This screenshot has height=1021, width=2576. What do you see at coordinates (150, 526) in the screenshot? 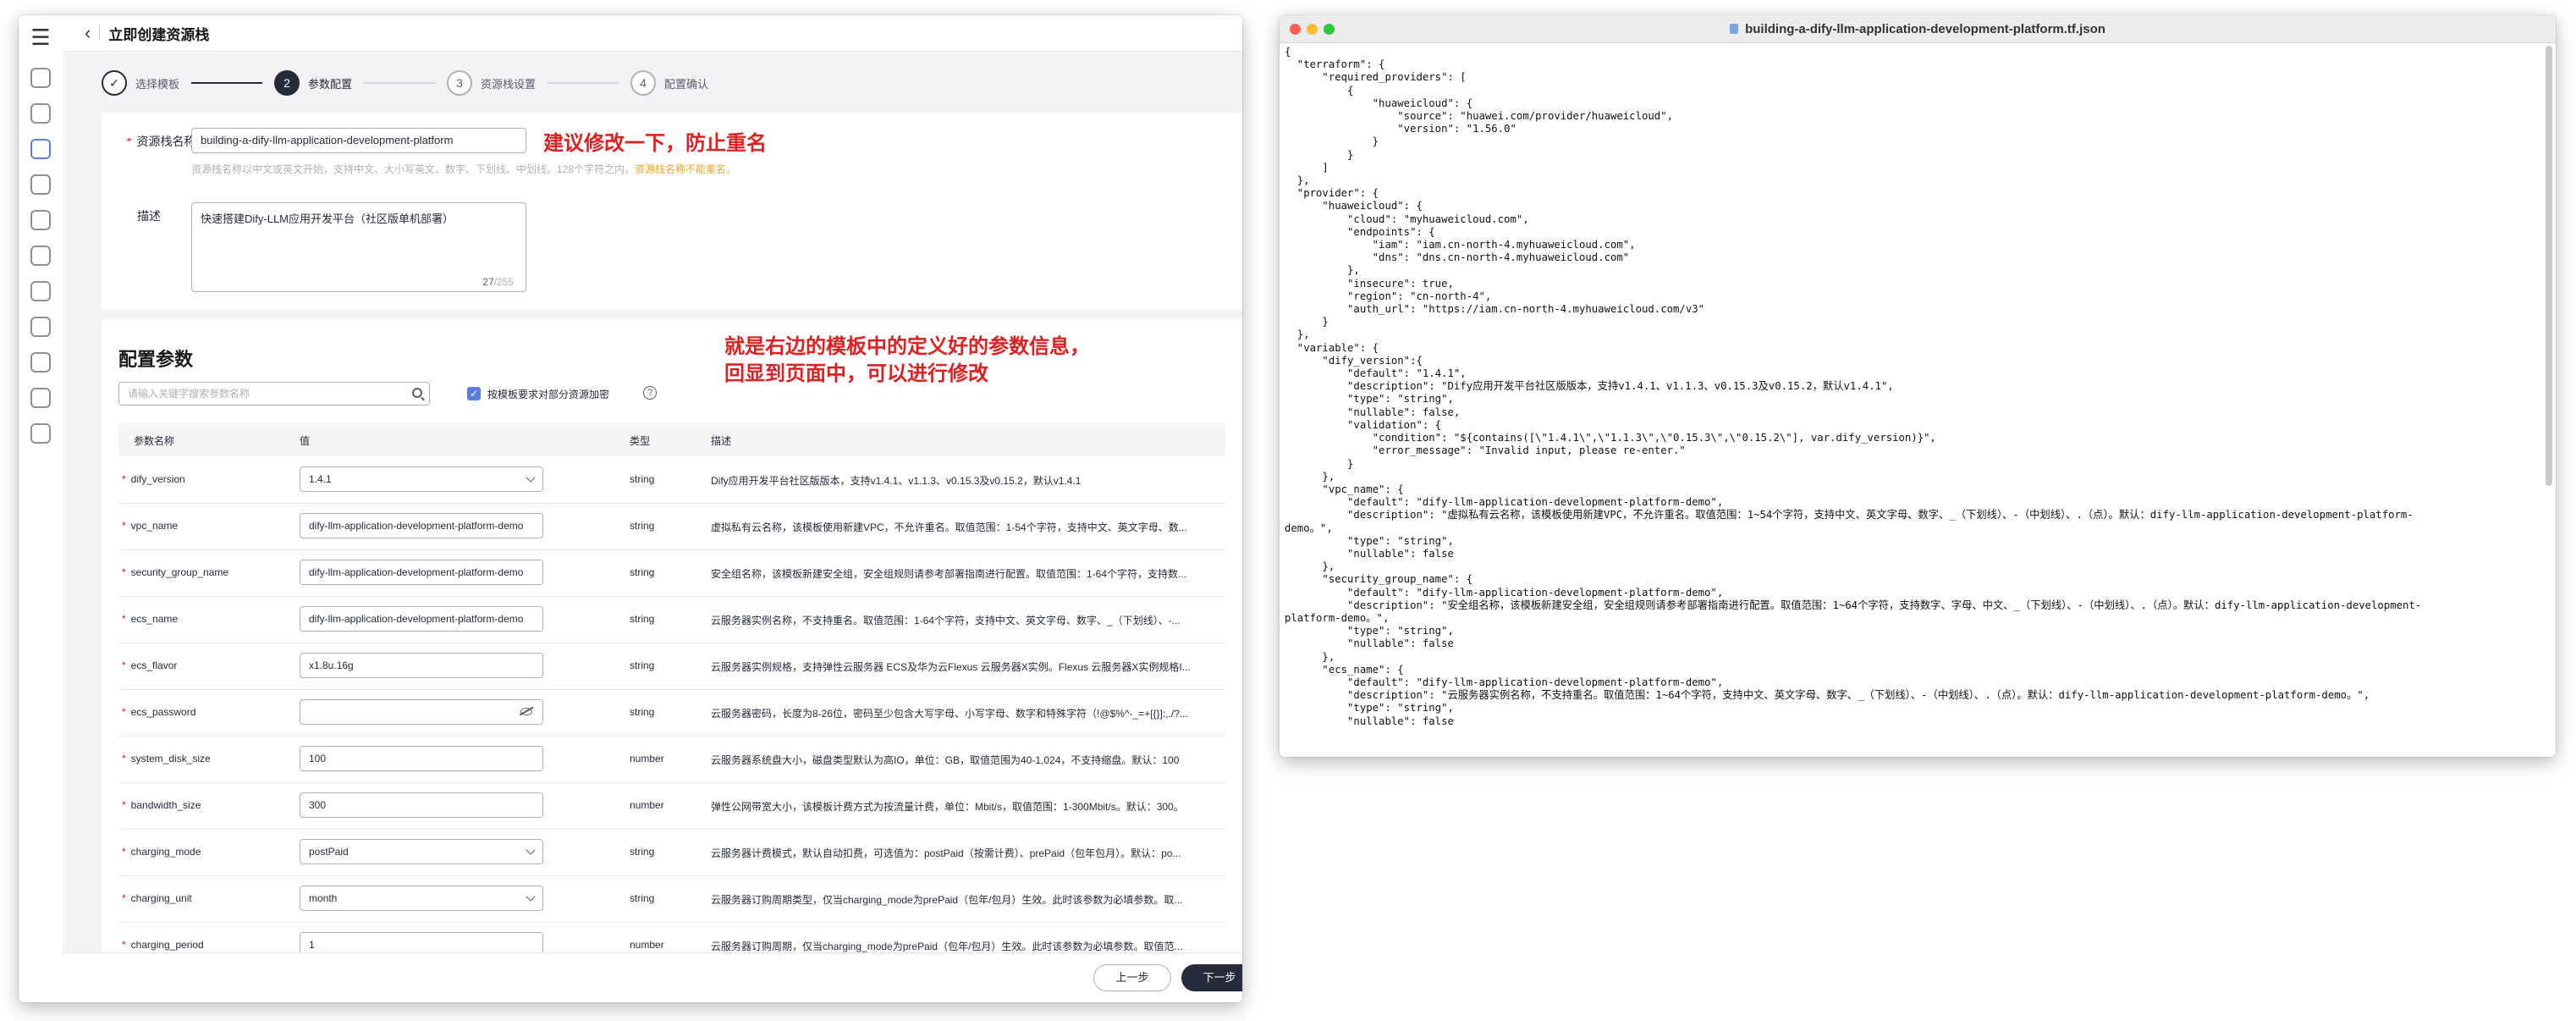
I see `param-name: * vpc_name` at bounding box center [150, 526].